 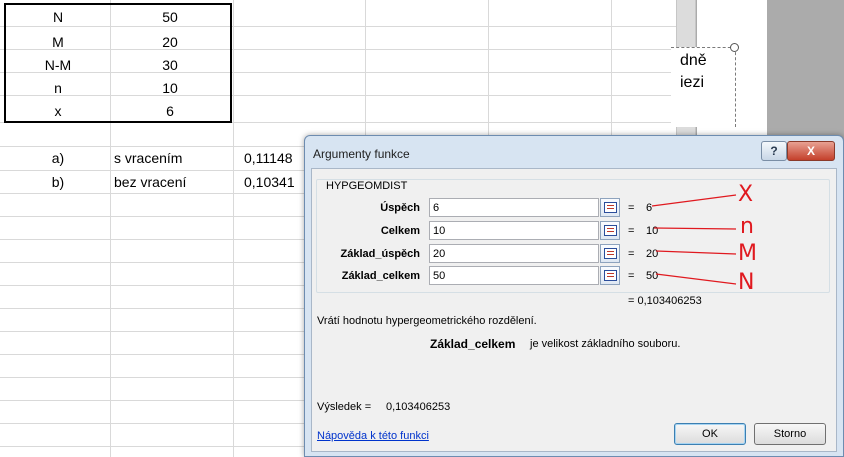 What do you see at coordinates (148, 158) in the screenshot?
I see `result-desc-a: s vracením` at bounding box center [148, 158].